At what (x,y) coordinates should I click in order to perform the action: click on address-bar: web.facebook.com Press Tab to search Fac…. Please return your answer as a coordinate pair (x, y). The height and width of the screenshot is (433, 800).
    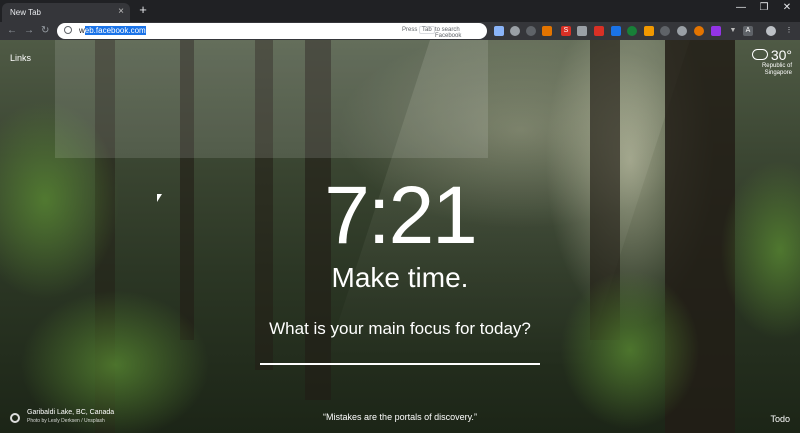
    Looking at the image, I should click on (272, 31).